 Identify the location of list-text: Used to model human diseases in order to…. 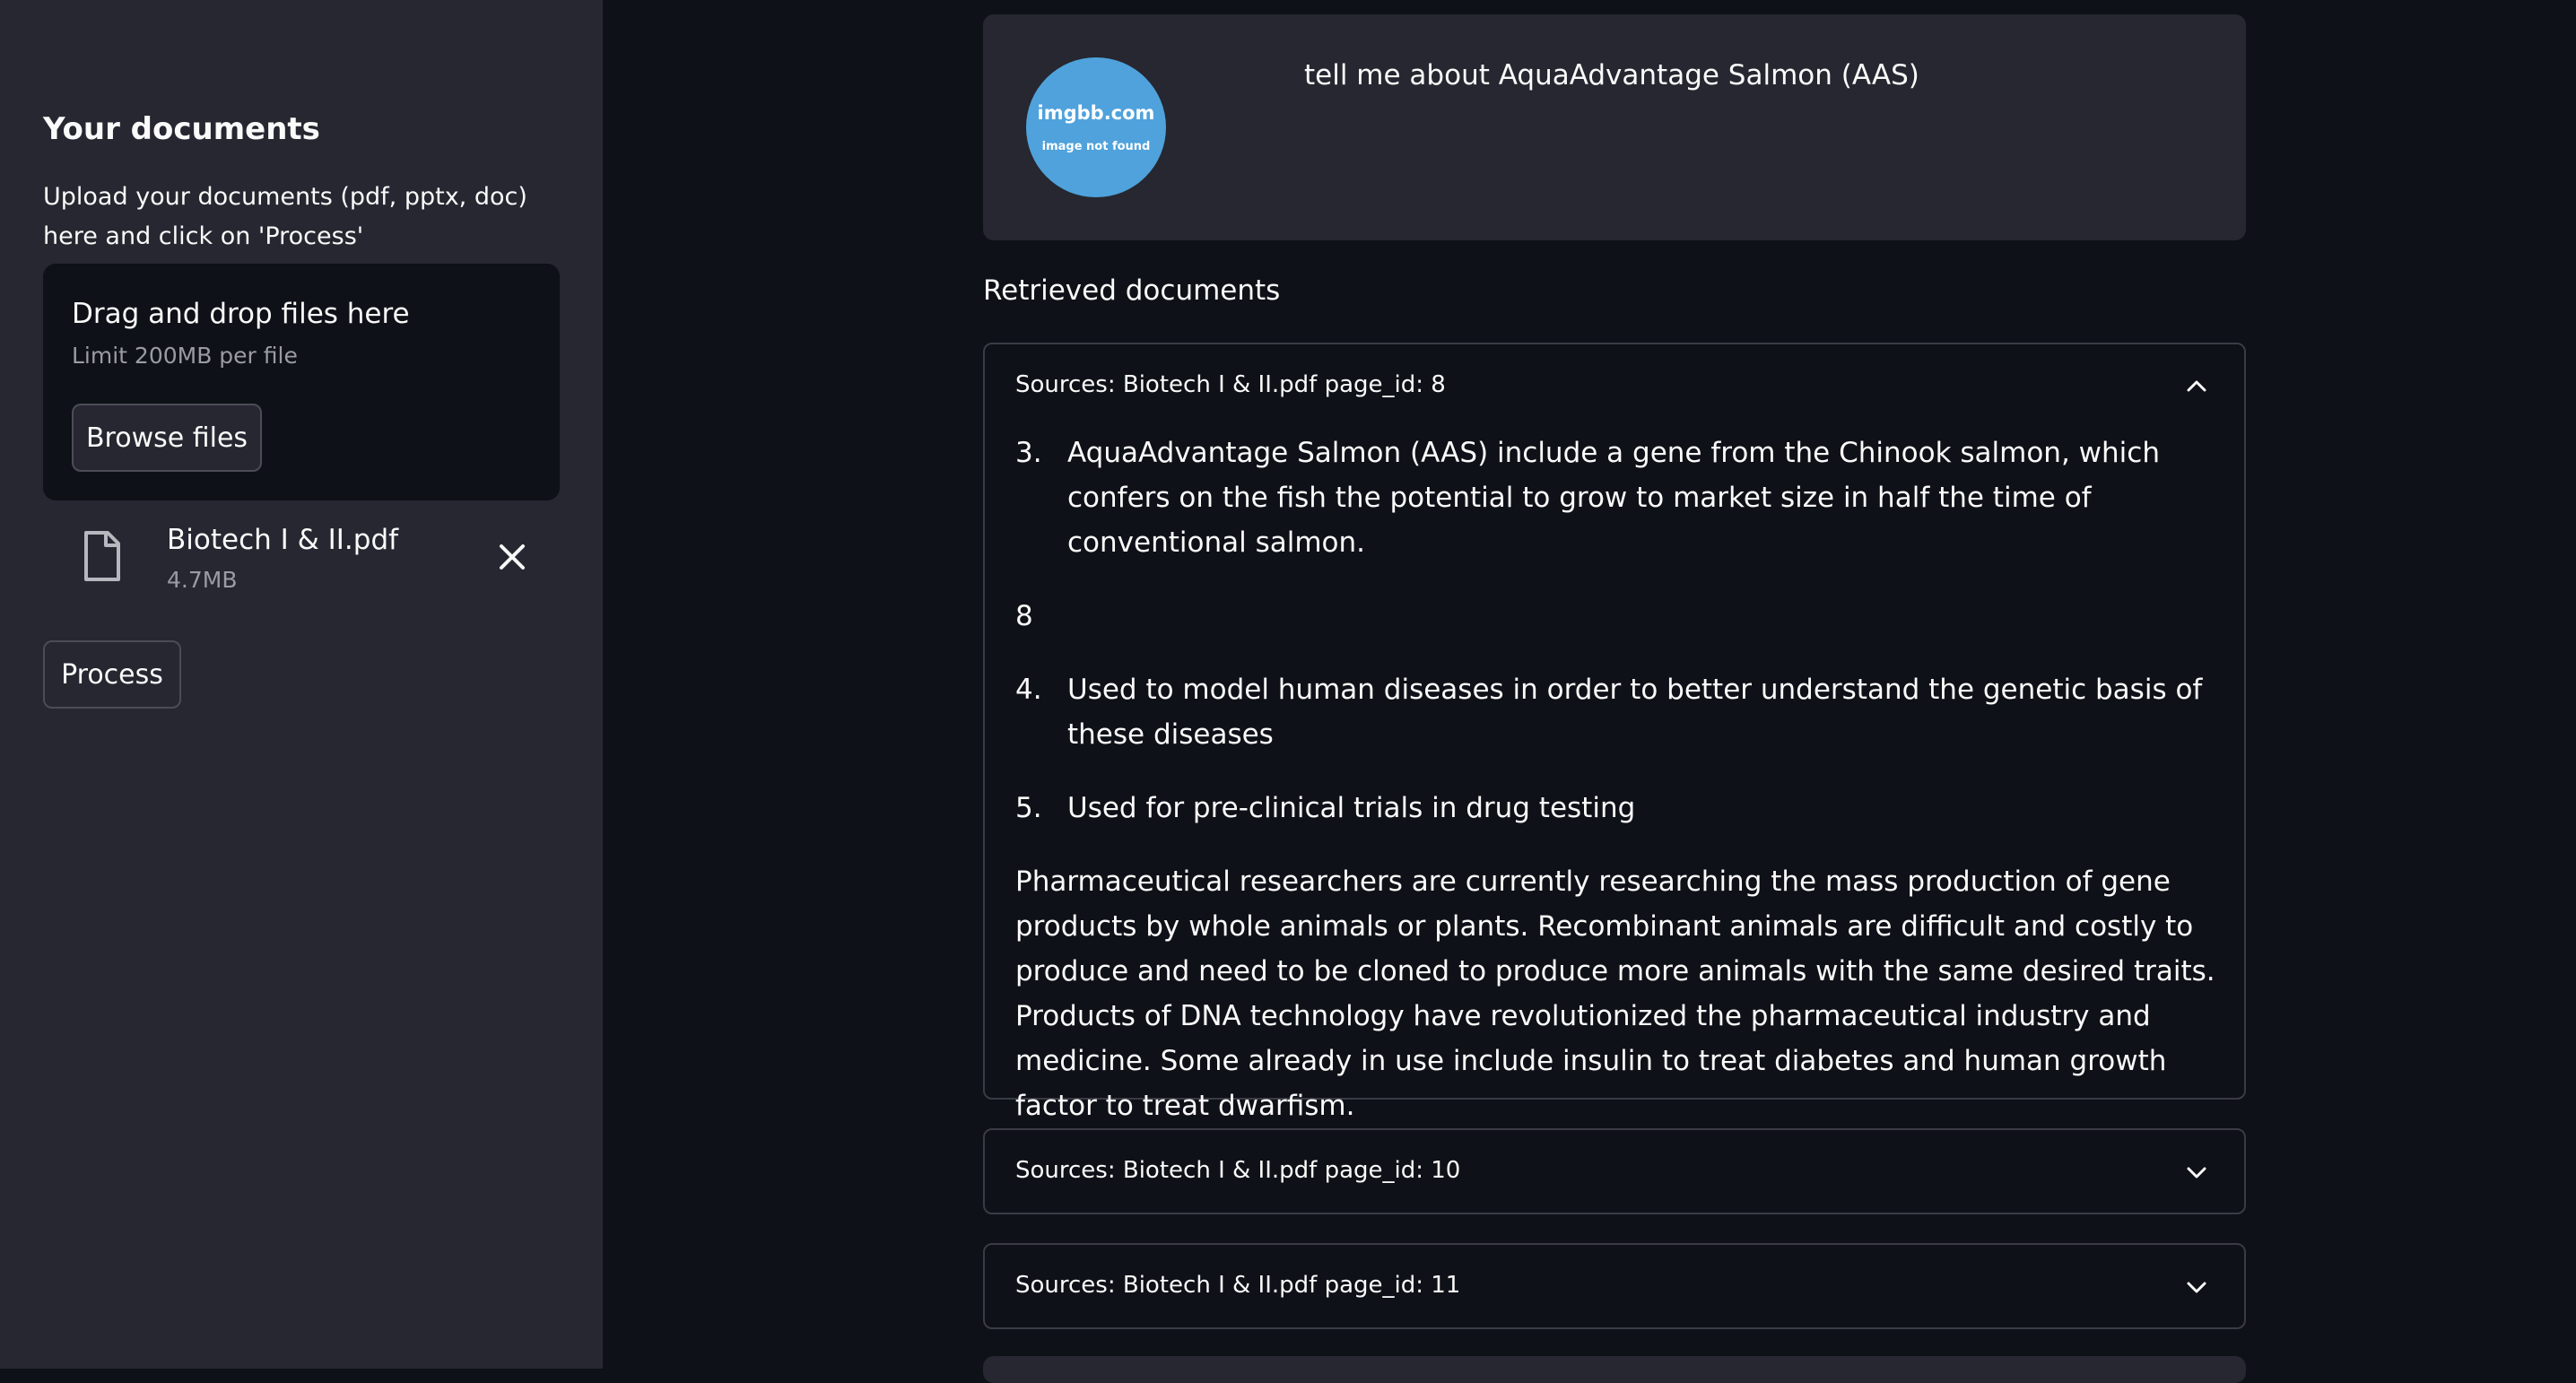
(1635, 712).